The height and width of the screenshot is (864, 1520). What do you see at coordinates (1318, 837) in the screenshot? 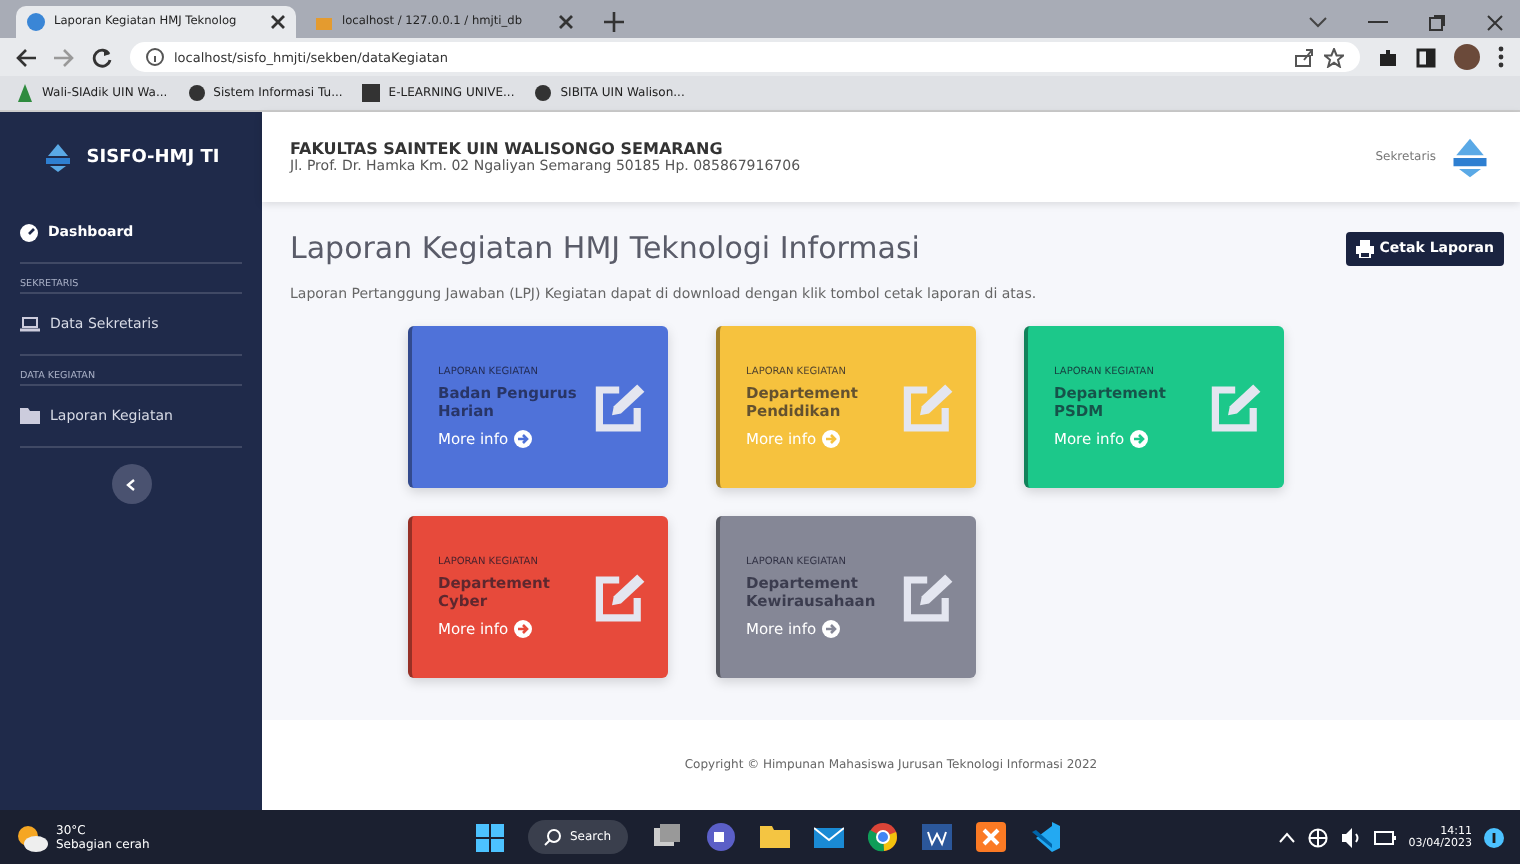
I see `network-icon` at bounding box center [1318, 837].